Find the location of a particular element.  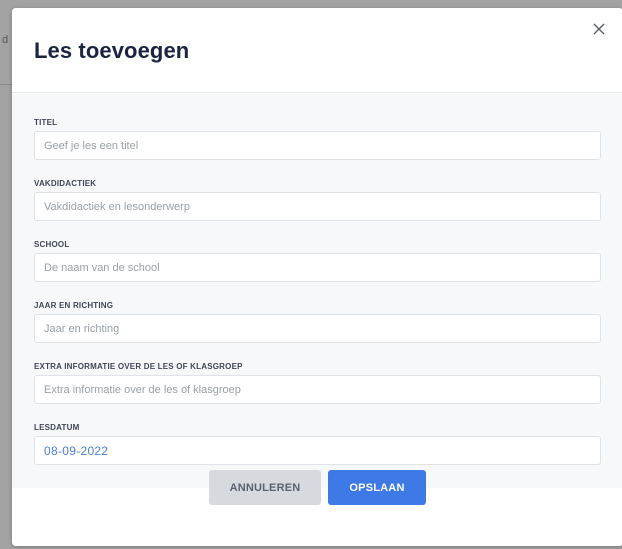

close-button is located at coordinates (601, 31).